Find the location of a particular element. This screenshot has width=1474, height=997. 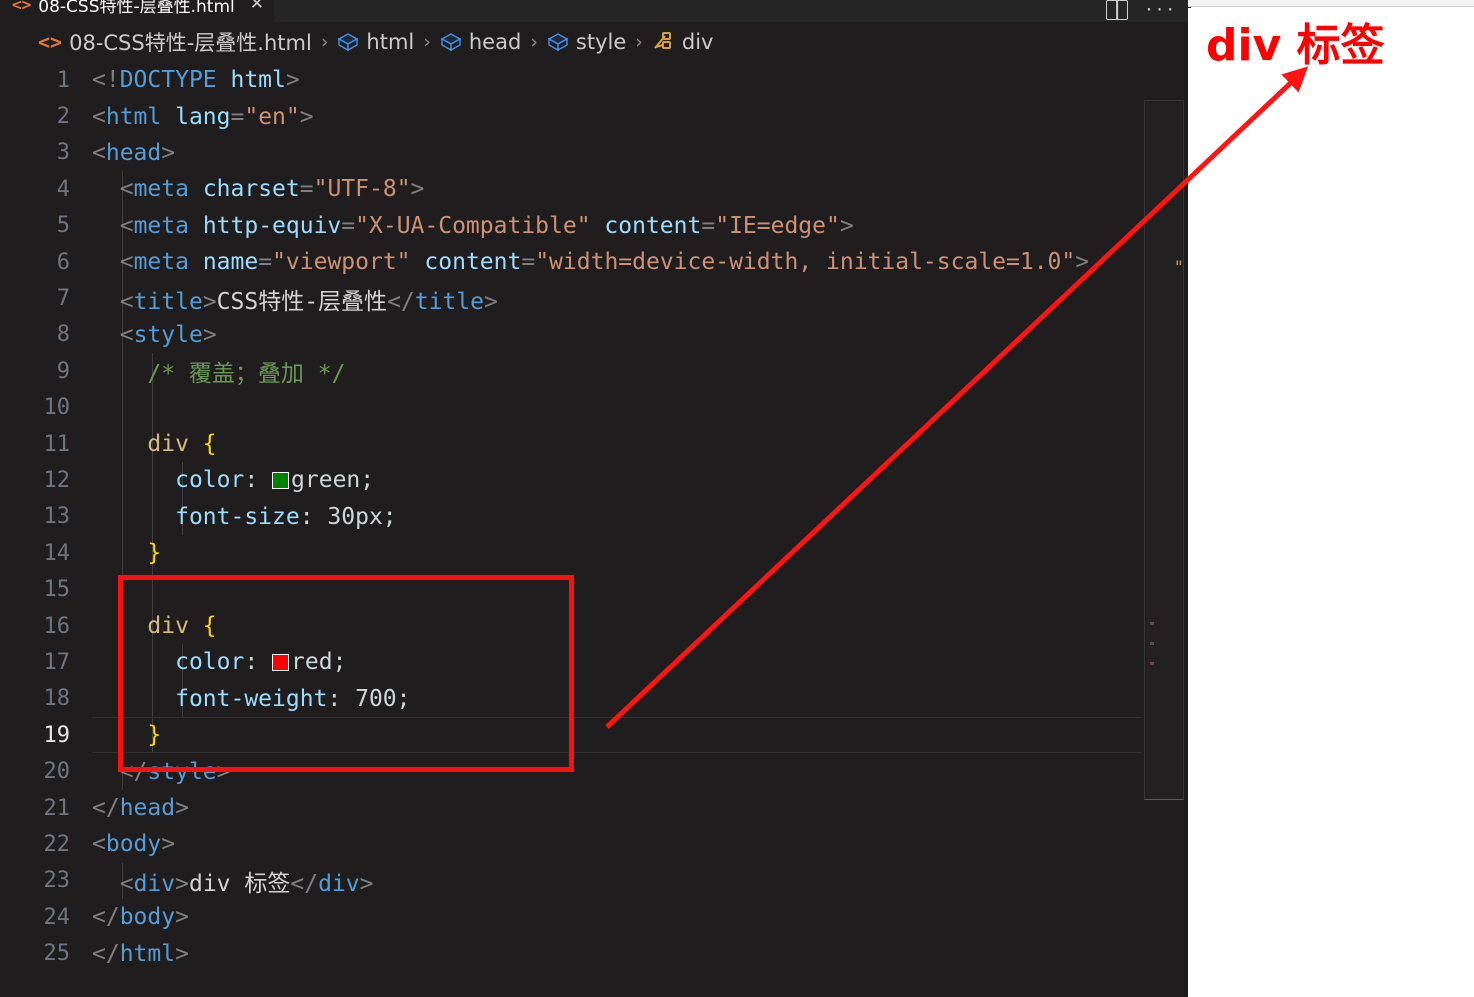

overflow-text-marker: " is located at coordinates (1178, 268).